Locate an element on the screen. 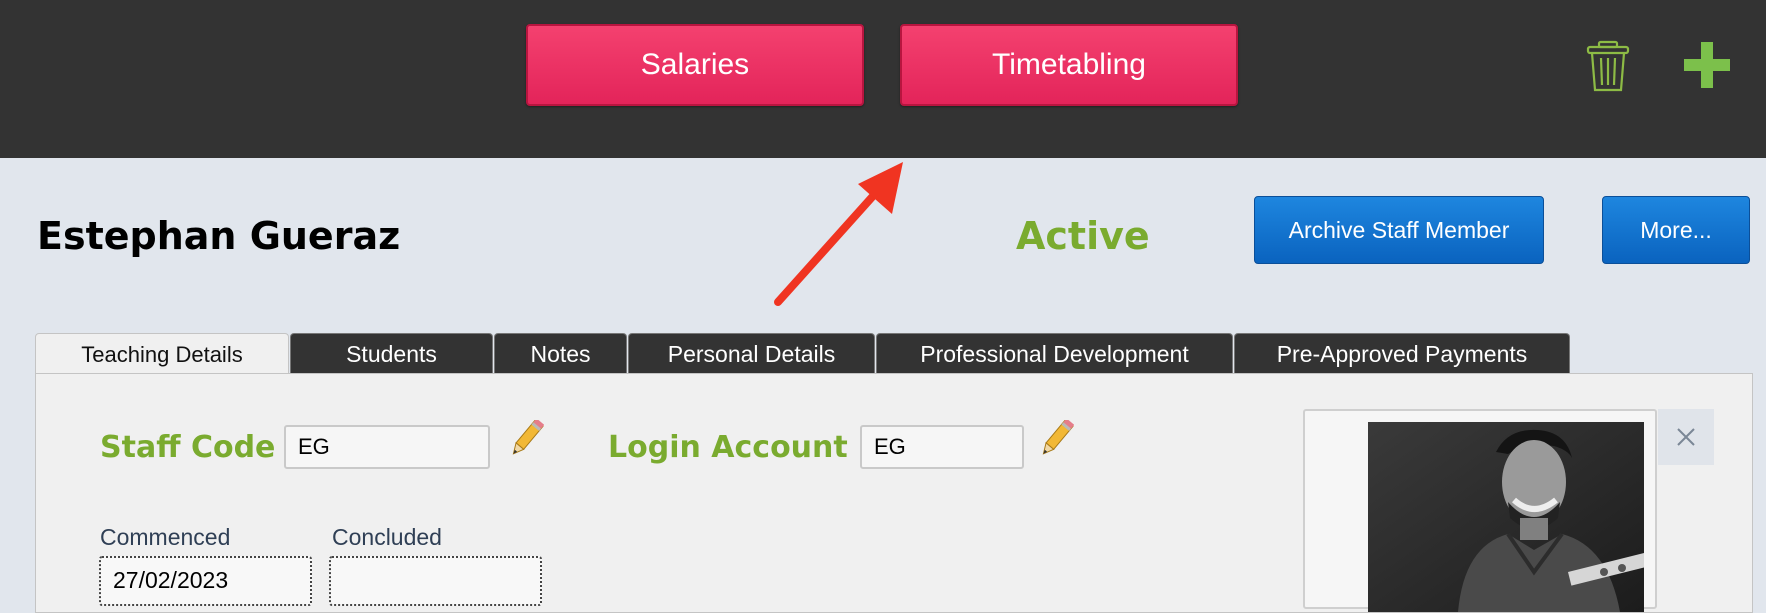 The width and height of the screenshot is (1766, 613). staff-code-input: EG is located at coordinates (387, 447).